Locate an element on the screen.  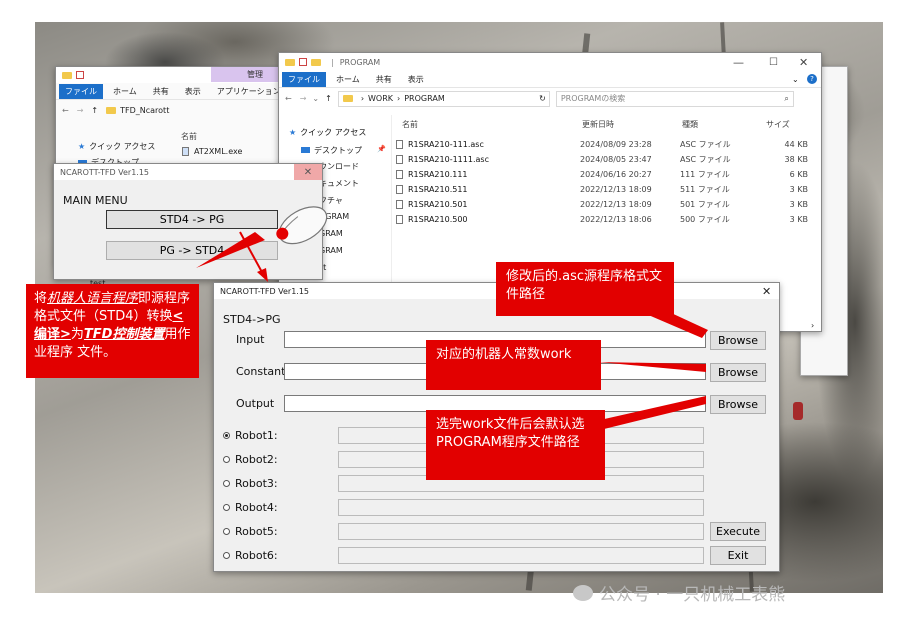
arrow-head is located at coordinates (262, 275).